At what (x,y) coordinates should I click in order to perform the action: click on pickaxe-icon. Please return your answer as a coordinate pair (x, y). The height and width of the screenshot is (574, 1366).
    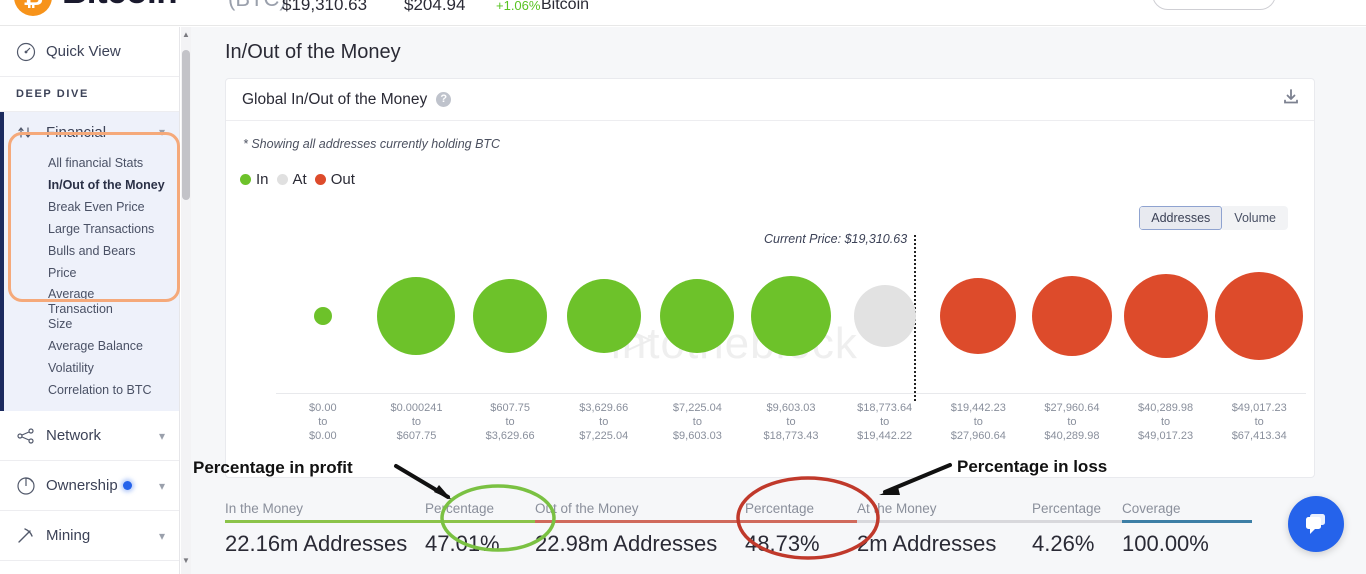
    Looking at the image, I should click on (31, 536).